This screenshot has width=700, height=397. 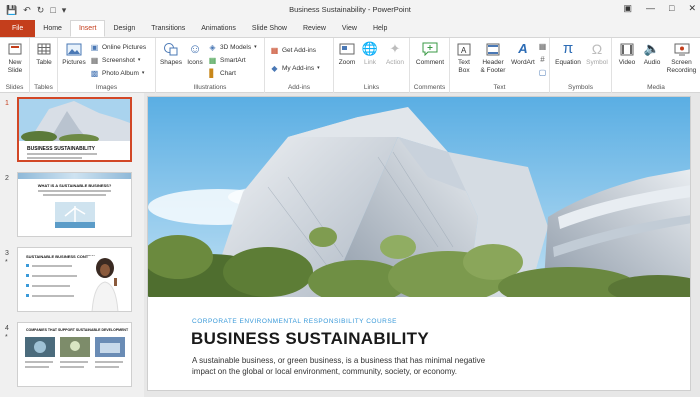 I want to click on link-button: 🌐 Link, so click(x=370, y=54).